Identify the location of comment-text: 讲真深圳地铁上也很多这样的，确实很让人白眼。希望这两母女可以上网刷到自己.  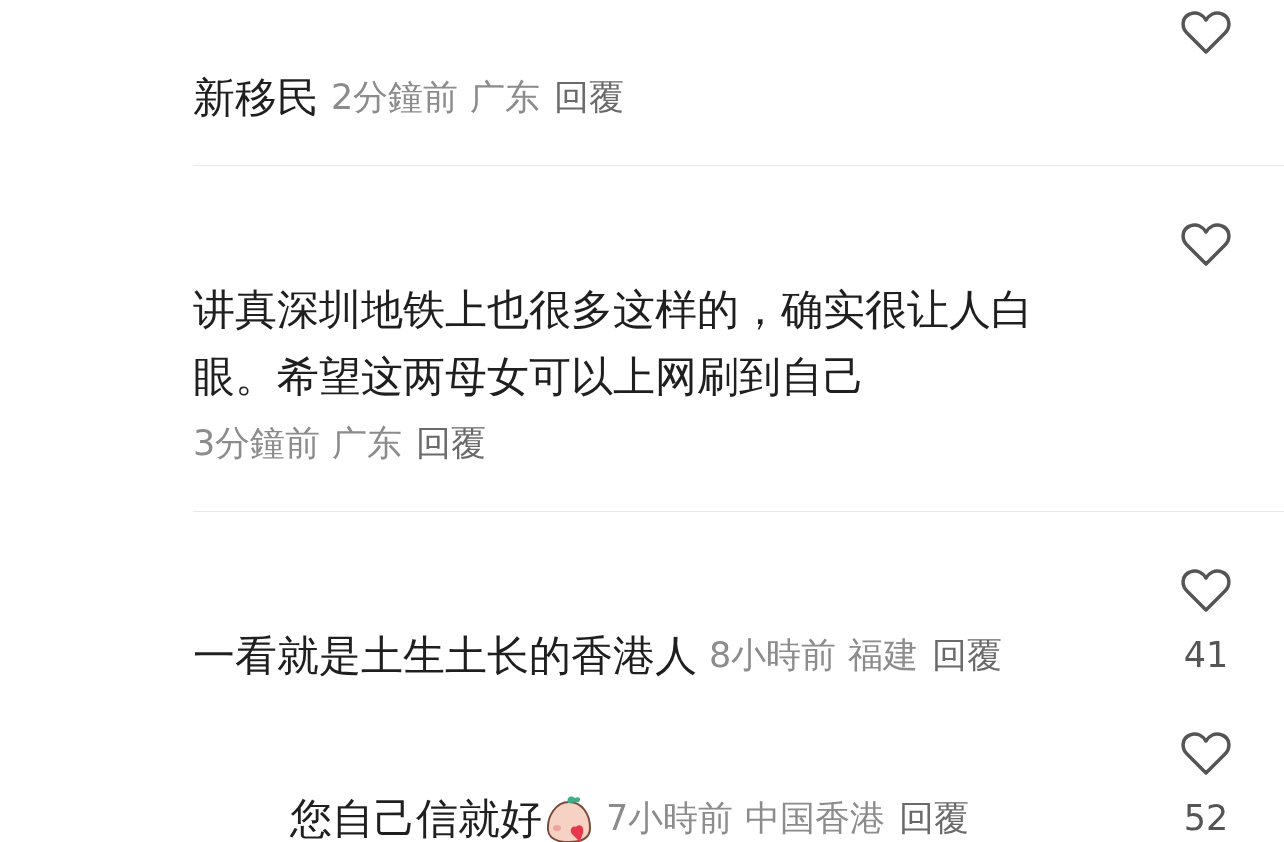
(613, 343).